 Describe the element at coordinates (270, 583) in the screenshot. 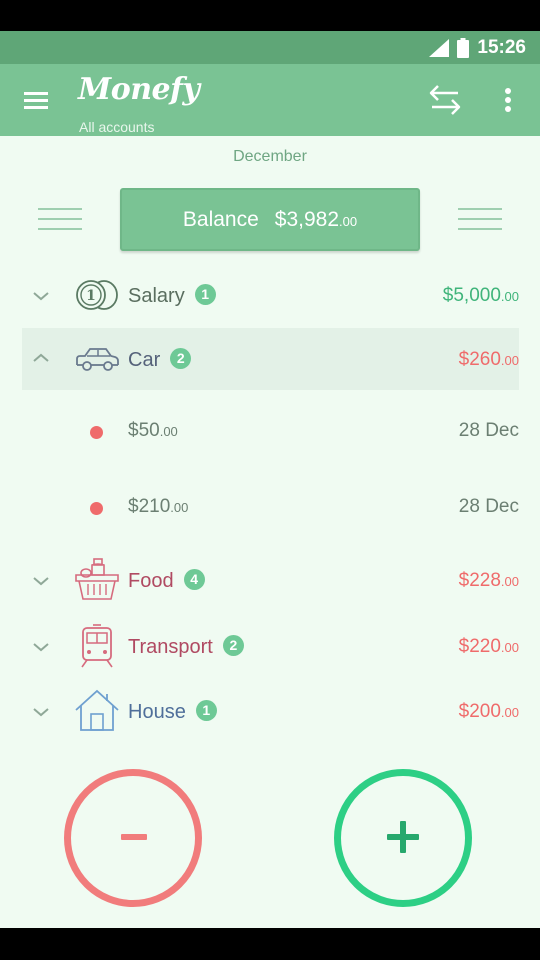

I see `category-row-food: Food 4 $228.00` at that location.